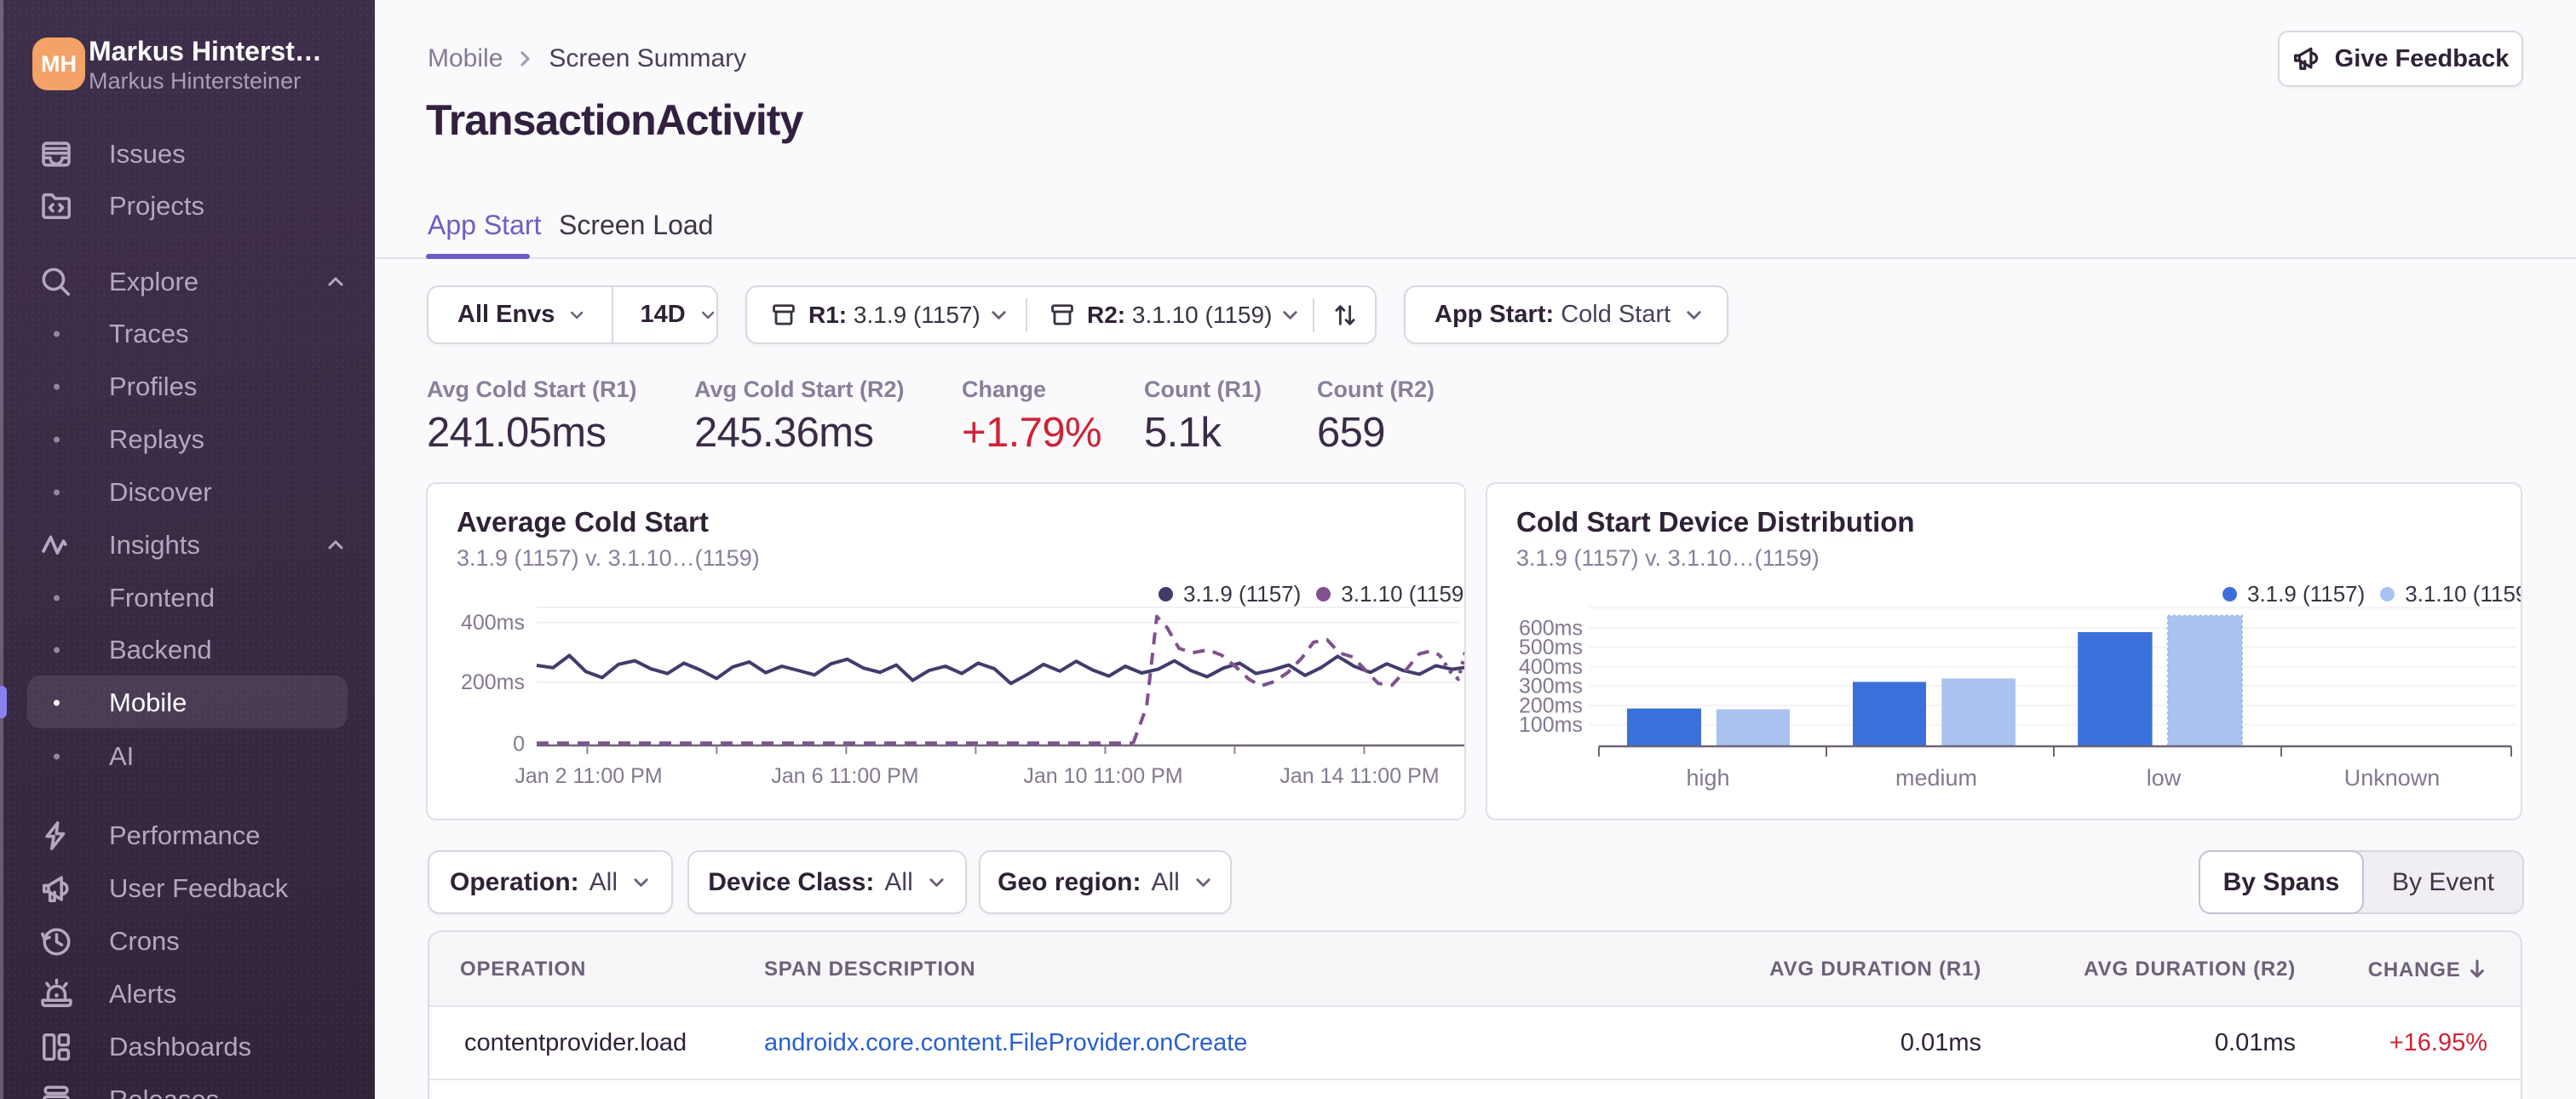 This screenshot has height=1099, width=2576. What do you see at coordinates (2393, 778) in the screenshot?
I see `svg-text: Unknown` at bounding box center [2393, 778].